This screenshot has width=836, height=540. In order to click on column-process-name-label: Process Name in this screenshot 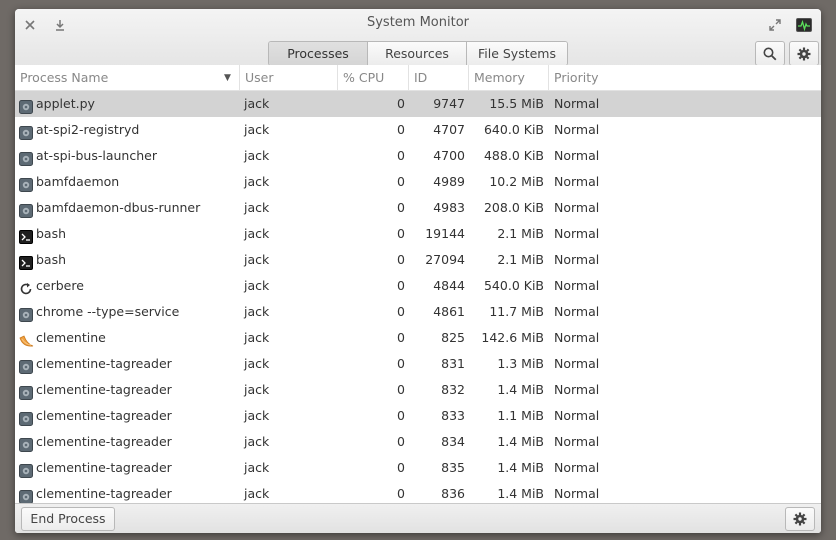, I will do `click(64, 77)`.